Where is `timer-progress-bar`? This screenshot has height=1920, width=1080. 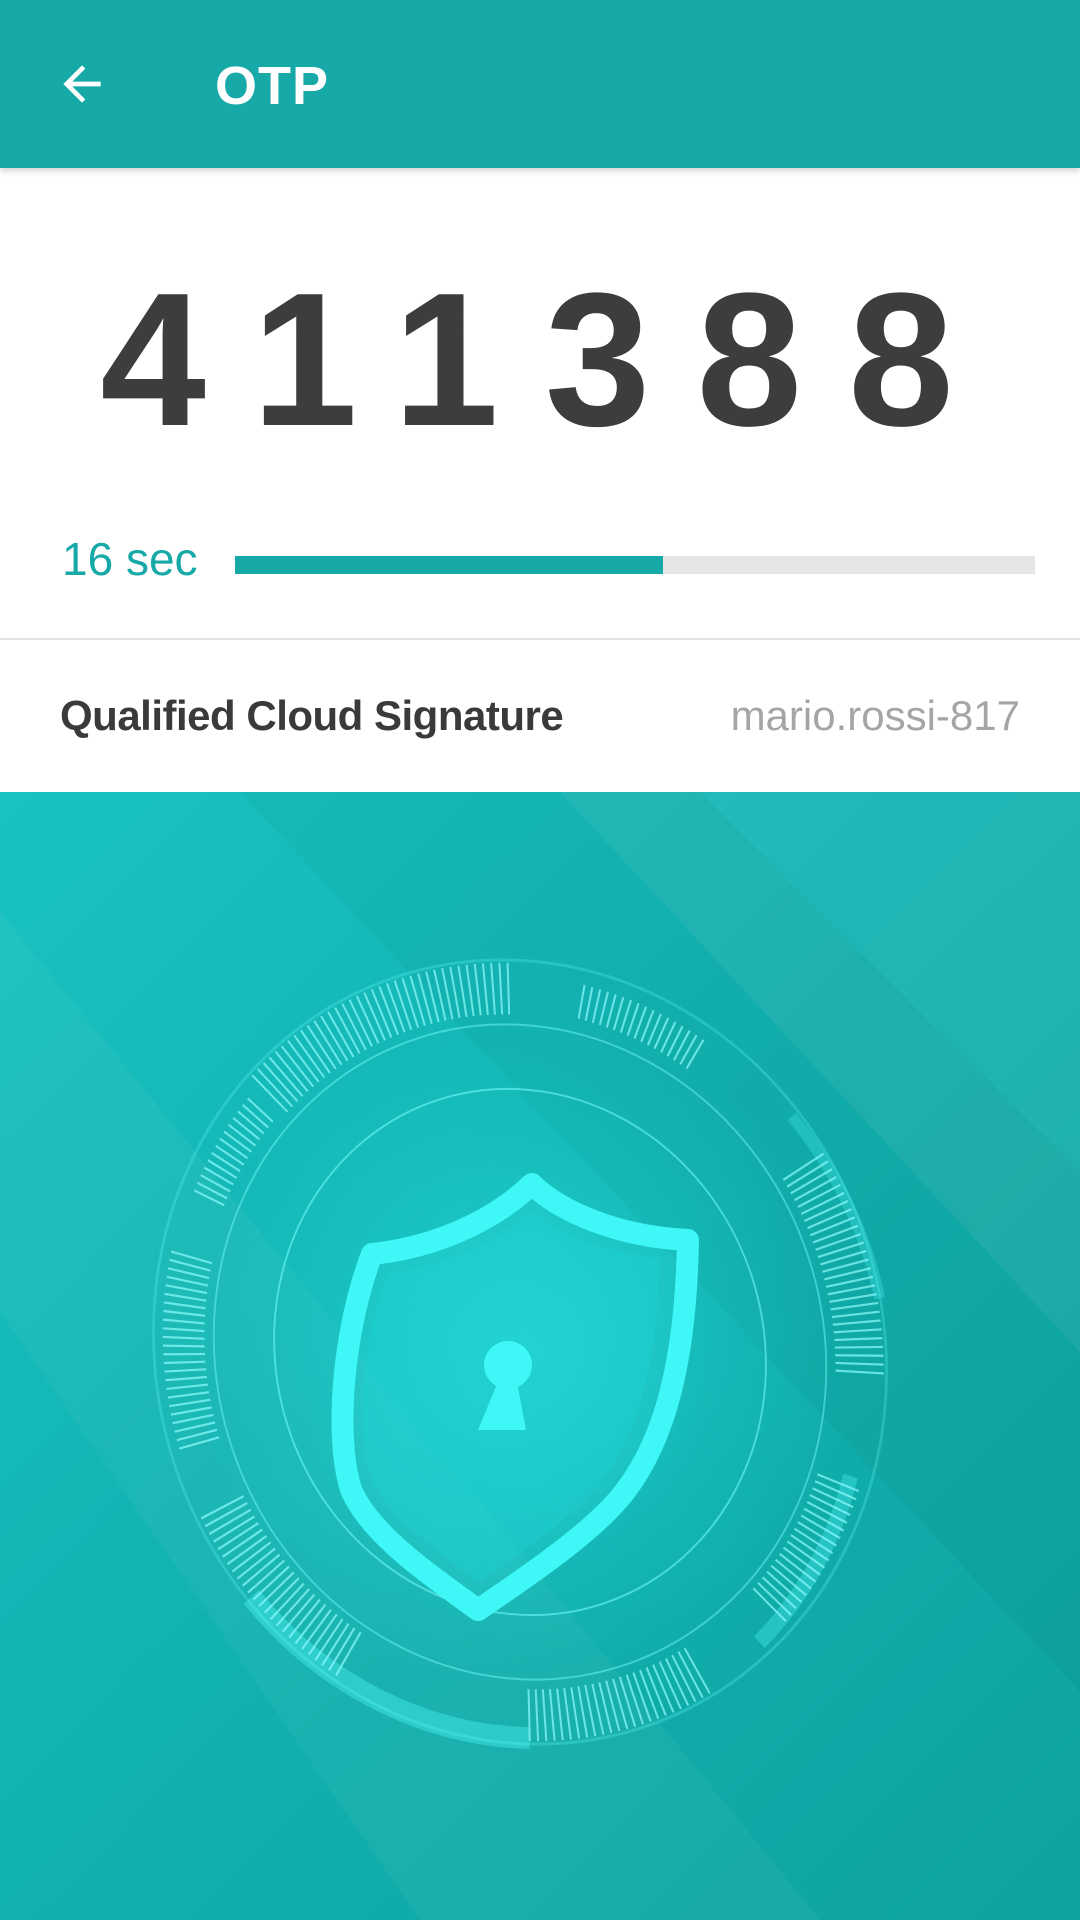 timer-progress-bar is located at coordinates (635, 565).